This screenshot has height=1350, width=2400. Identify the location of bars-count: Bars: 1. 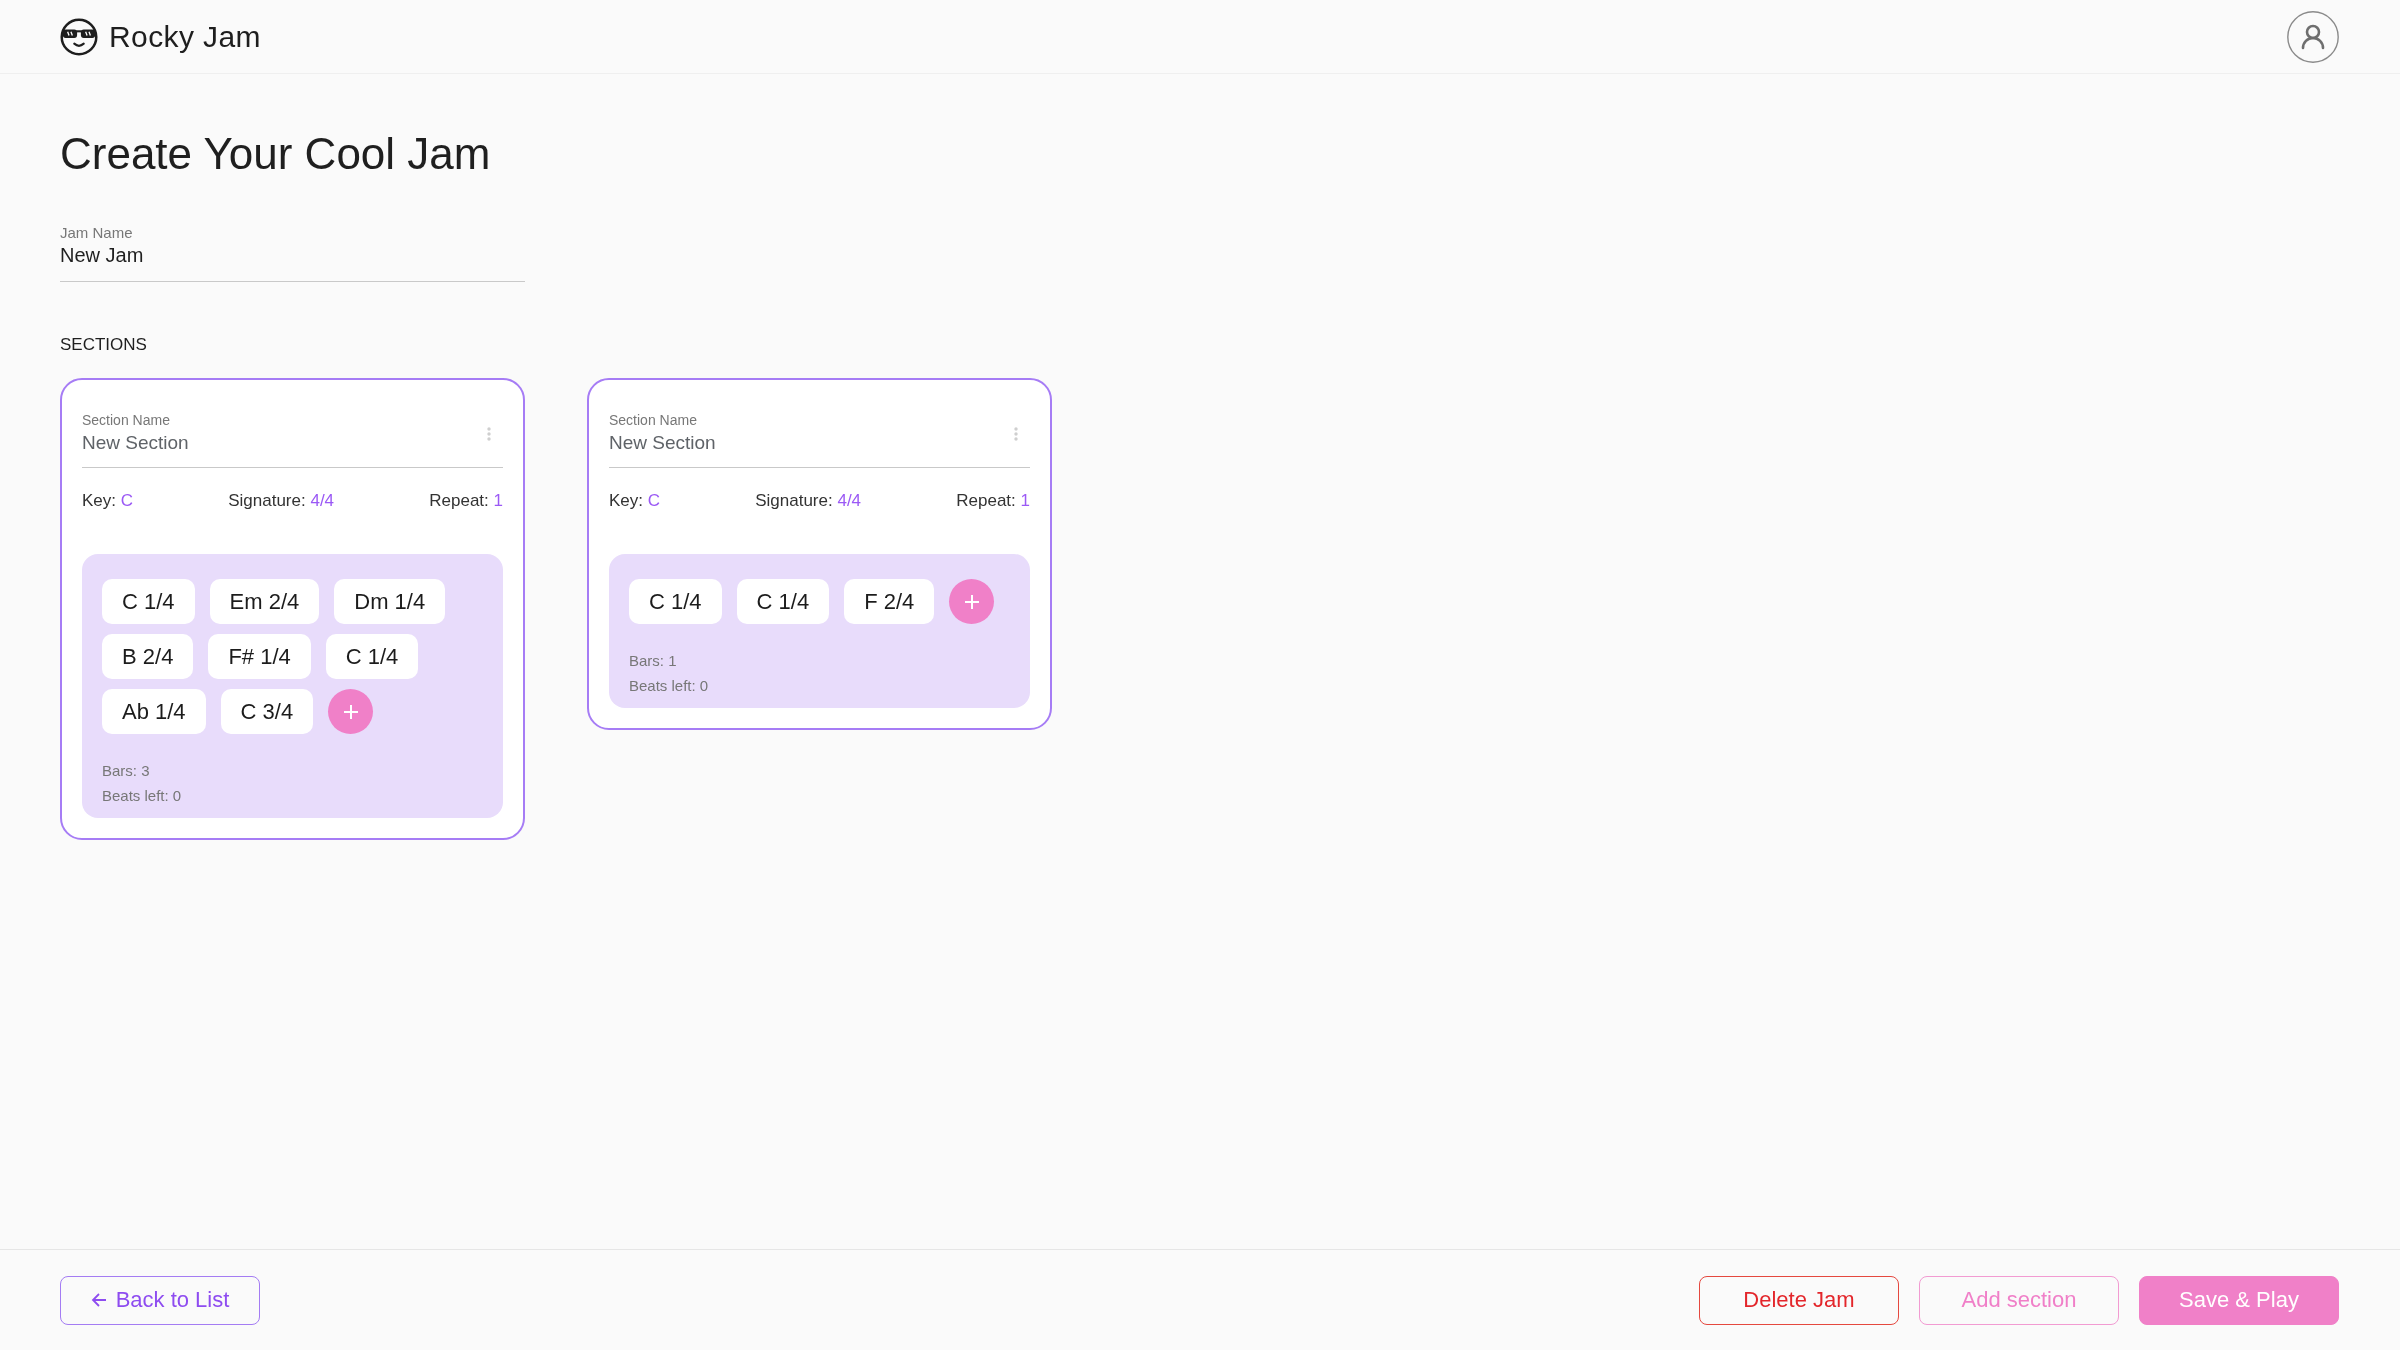
(653, 661).